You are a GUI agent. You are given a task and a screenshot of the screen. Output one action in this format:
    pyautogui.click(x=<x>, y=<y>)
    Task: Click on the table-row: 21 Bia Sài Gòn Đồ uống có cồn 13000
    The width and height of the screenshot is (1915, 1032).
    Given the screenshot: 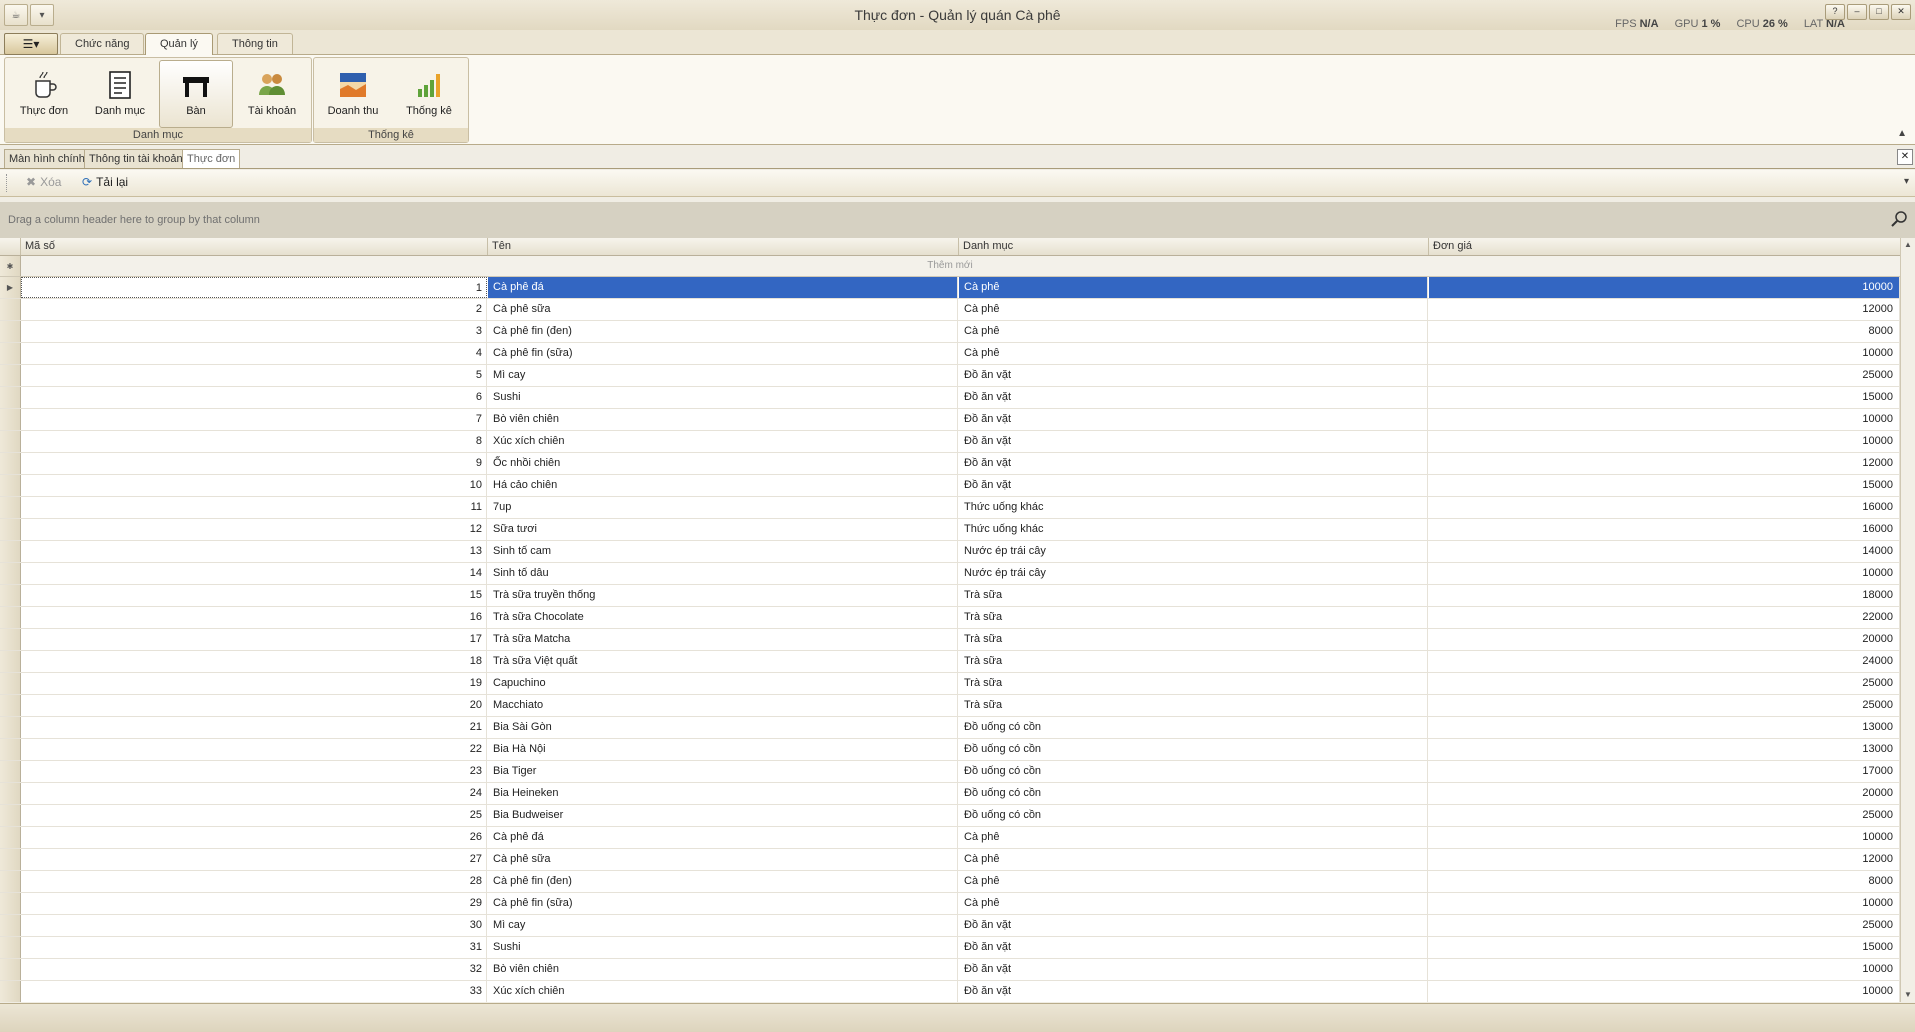 What is the action you would take?
    pyautogui.click(x=957, y=728)
    